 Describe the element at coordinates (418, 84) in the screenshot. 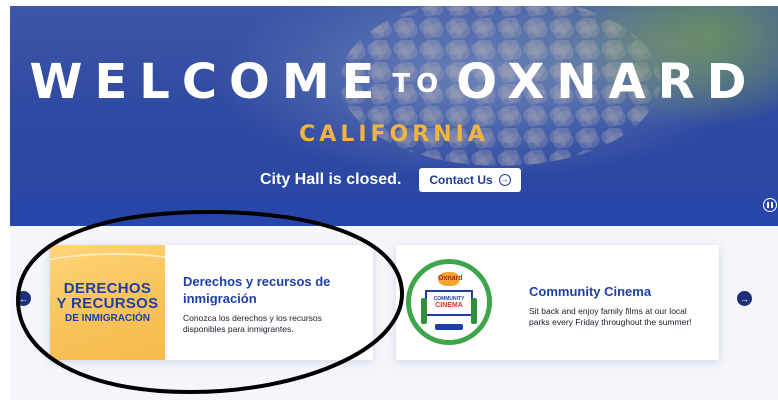

I see `hero-title-to: TO` at that location.